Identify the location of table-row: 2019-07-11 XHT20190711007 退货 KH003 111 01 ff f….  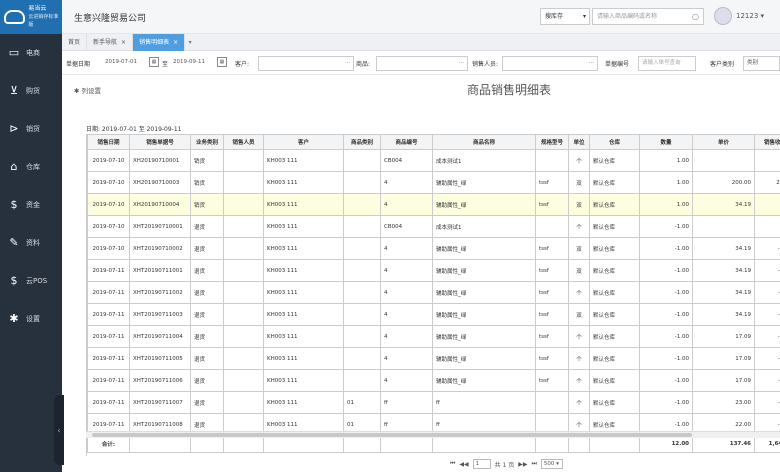
(433, 402).